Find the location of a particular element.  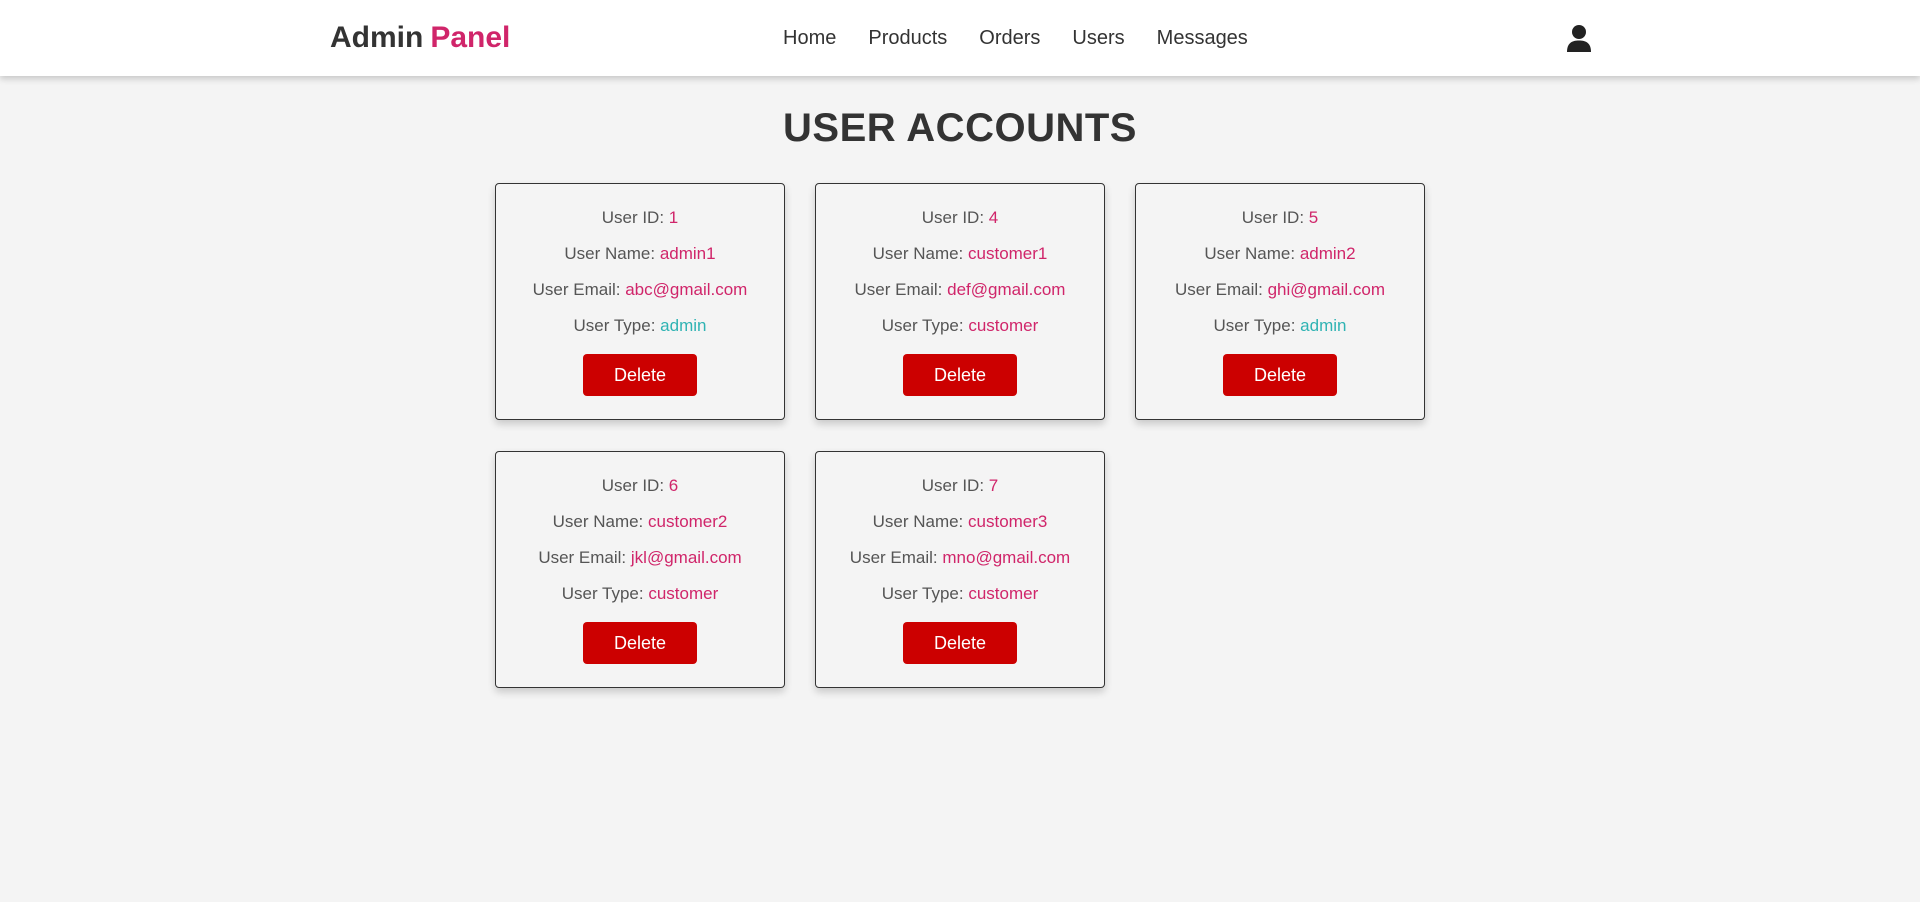

logo: Admin Panel is located at coordinates (420, 38).